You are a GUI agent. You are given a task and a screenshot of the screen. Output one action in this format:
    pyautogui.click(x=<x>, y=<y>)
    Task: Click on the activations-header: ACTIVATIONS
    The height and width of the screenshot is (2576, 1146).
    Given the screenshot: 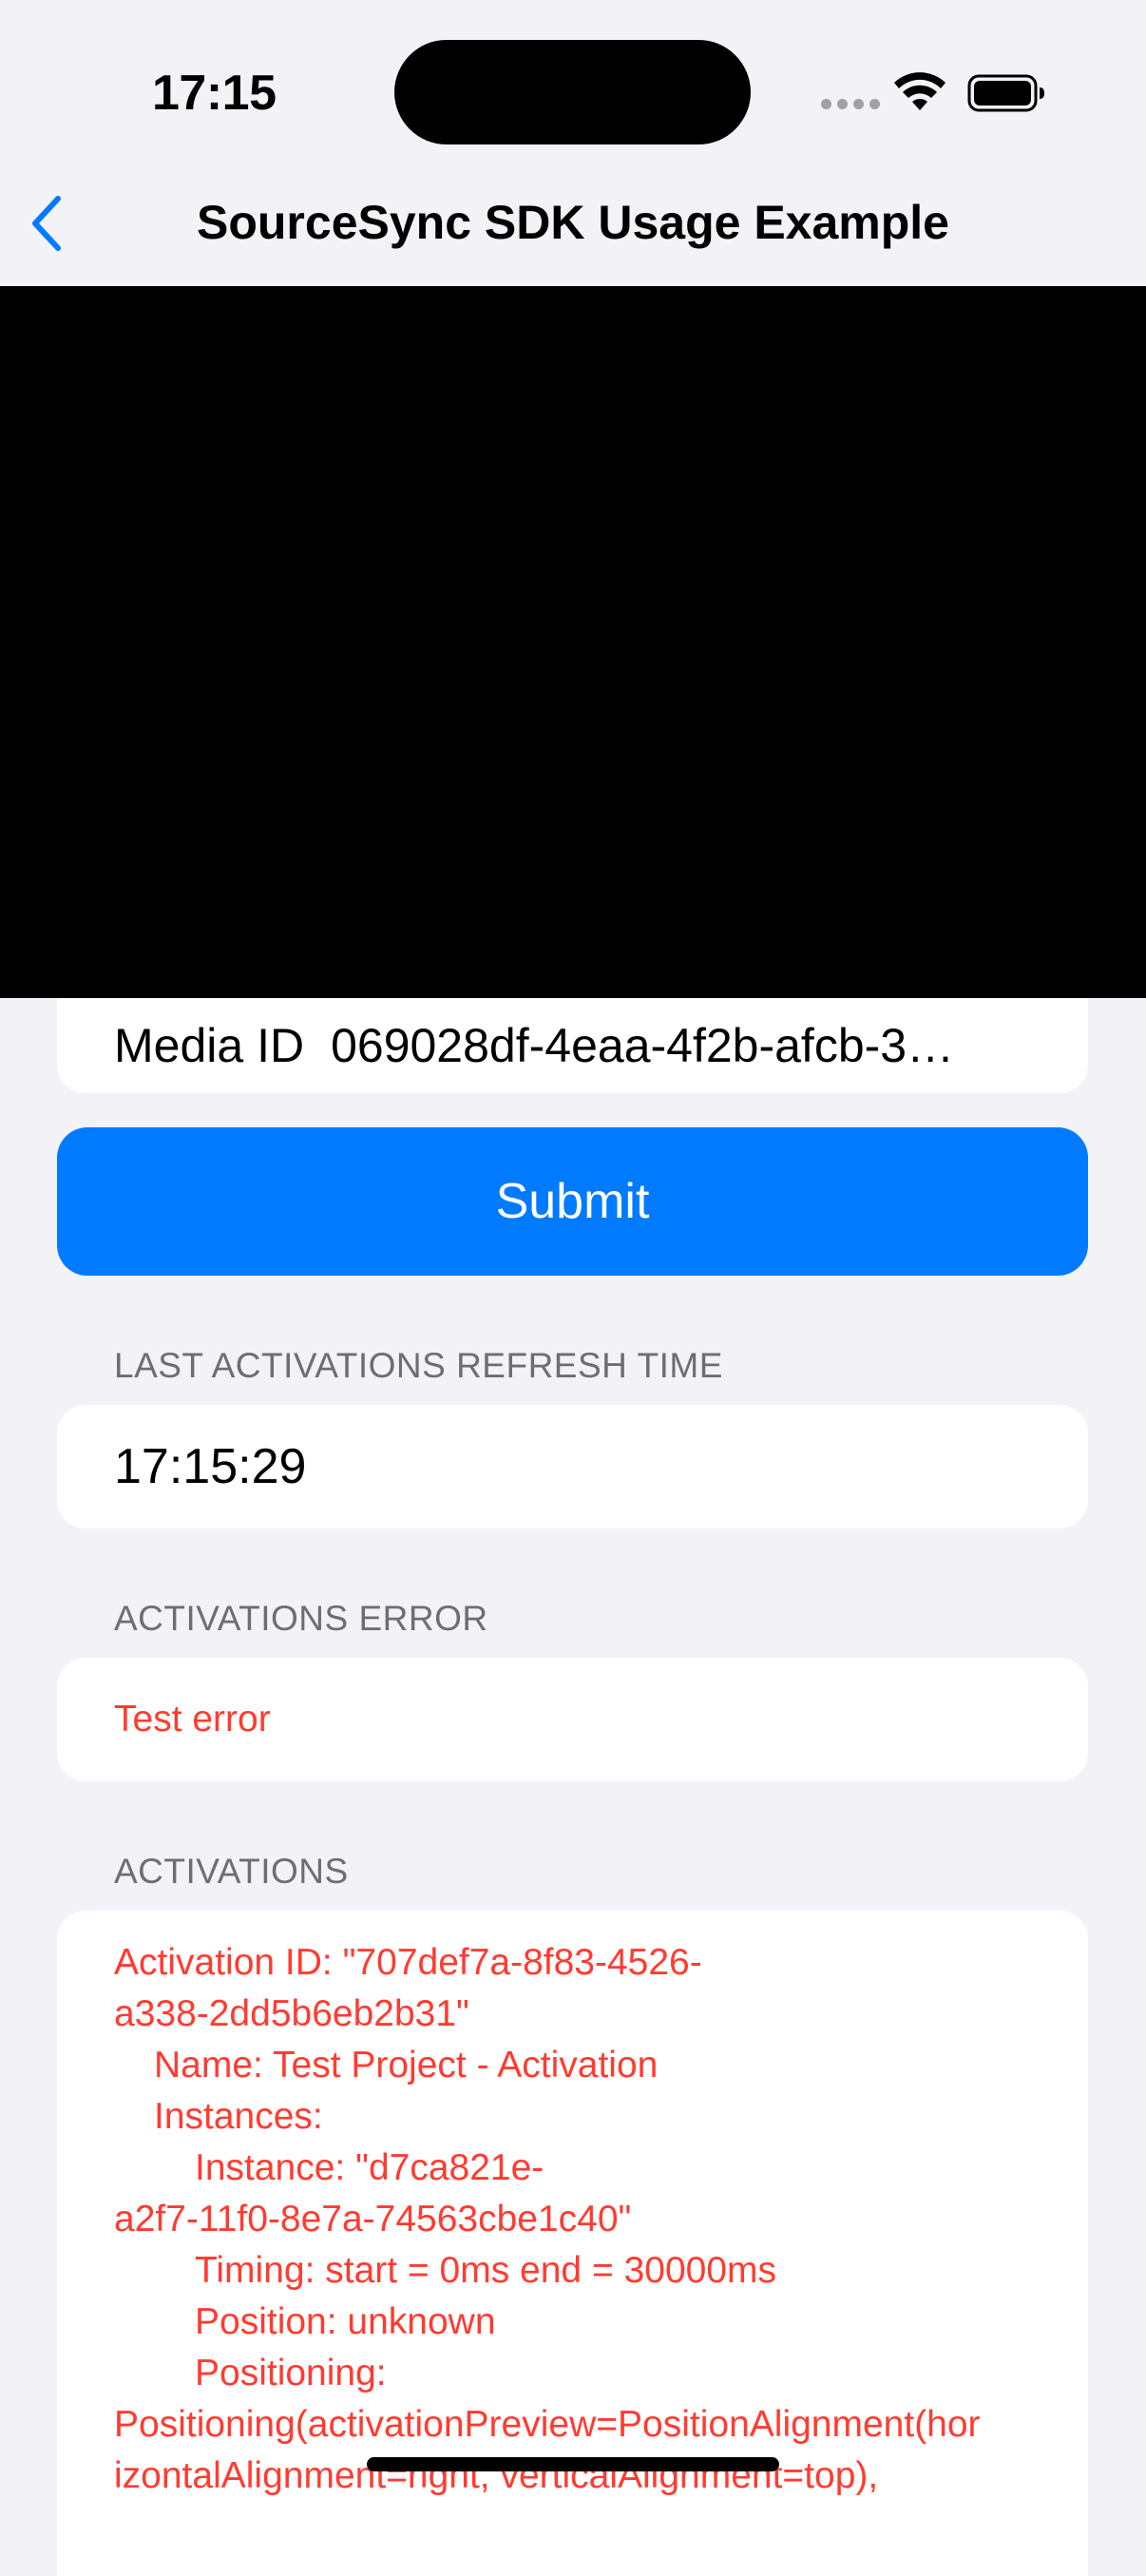 What is the action you would take?
    pyautogui.click(x=231, y=1871)
    